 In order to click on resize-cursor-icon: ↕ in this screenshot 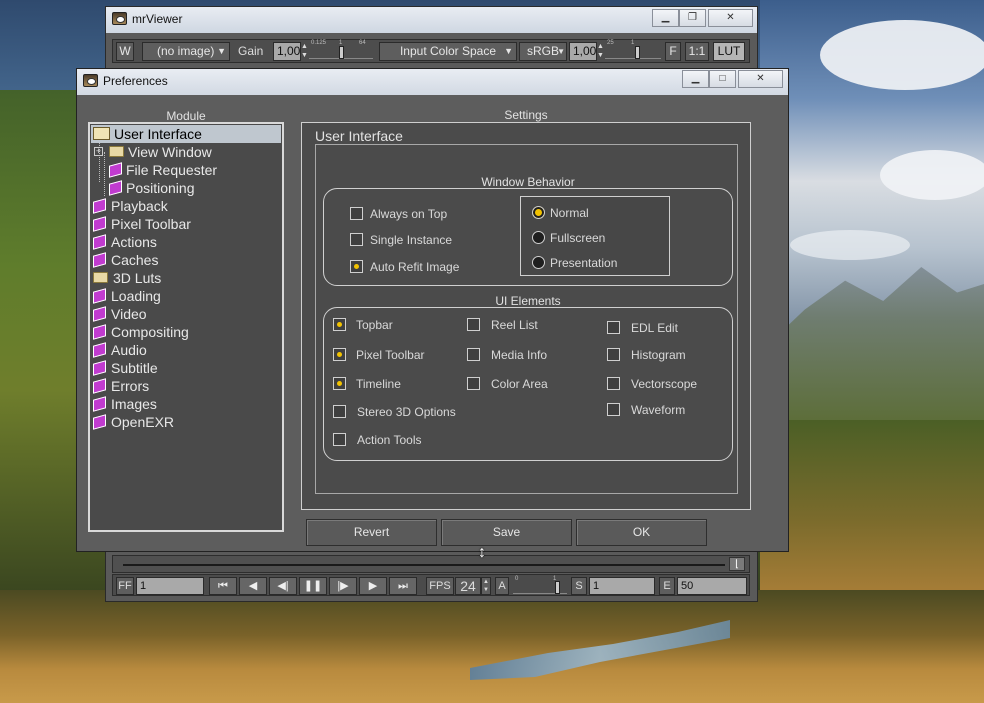, I will do `click(482, 552)`.